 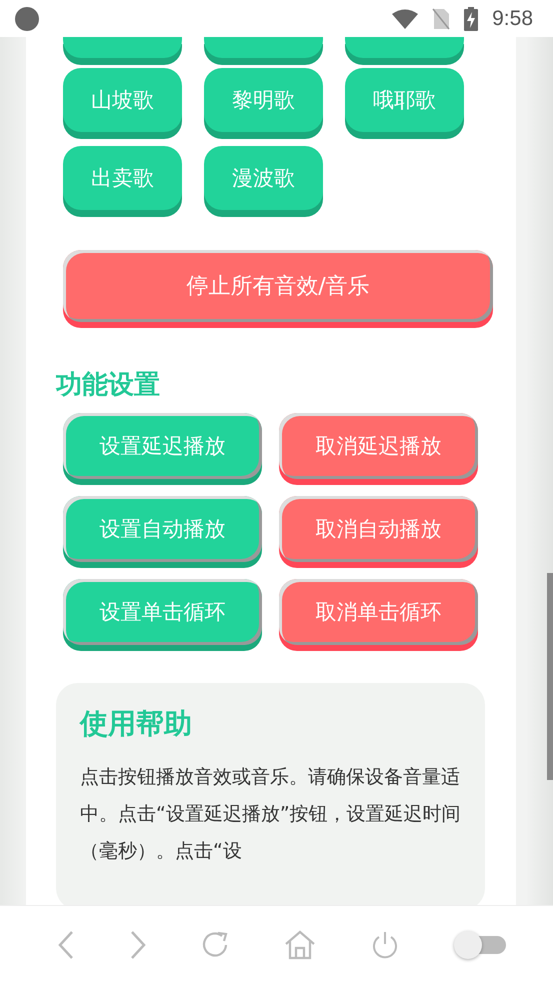 I want to click on cancel-option-button: 取消自动播放, so click(x=378, y=529).